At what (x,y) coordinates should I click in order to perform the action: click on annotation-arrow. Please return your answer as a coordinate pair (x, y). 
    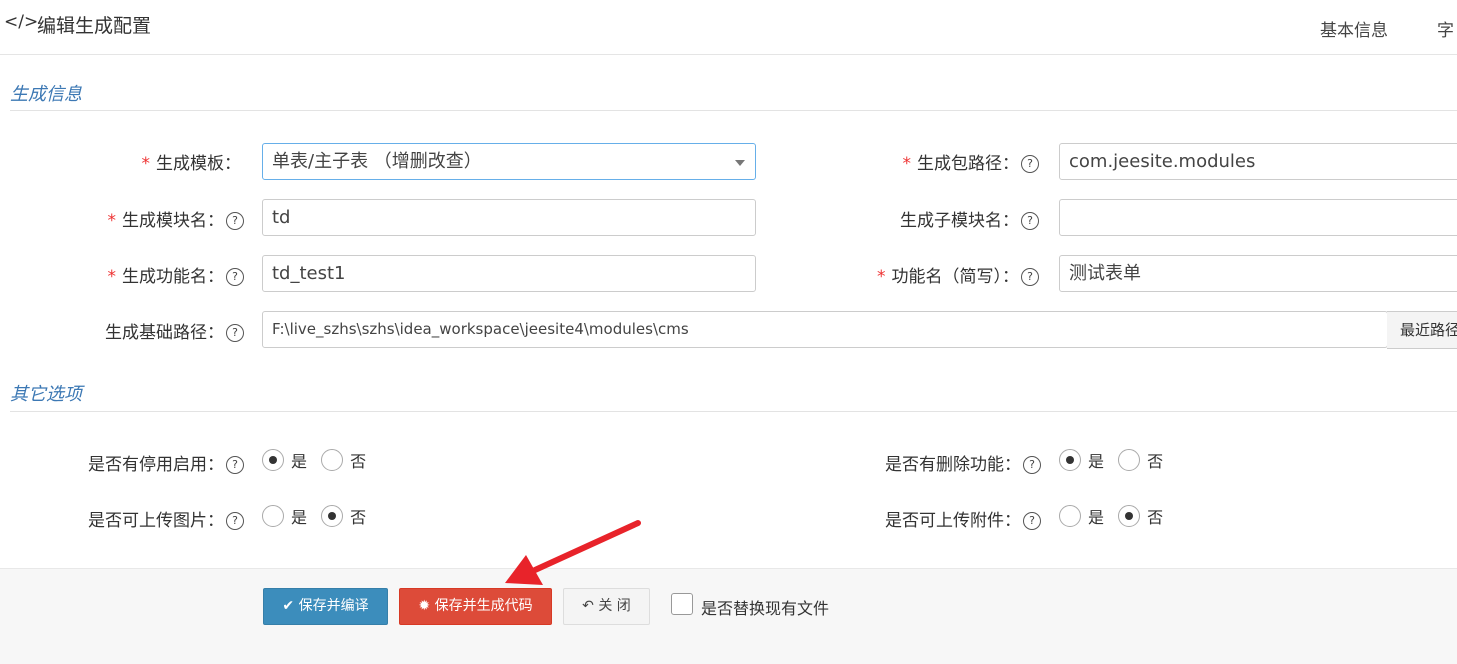
    Looking at the image, I should click on (573, 552).